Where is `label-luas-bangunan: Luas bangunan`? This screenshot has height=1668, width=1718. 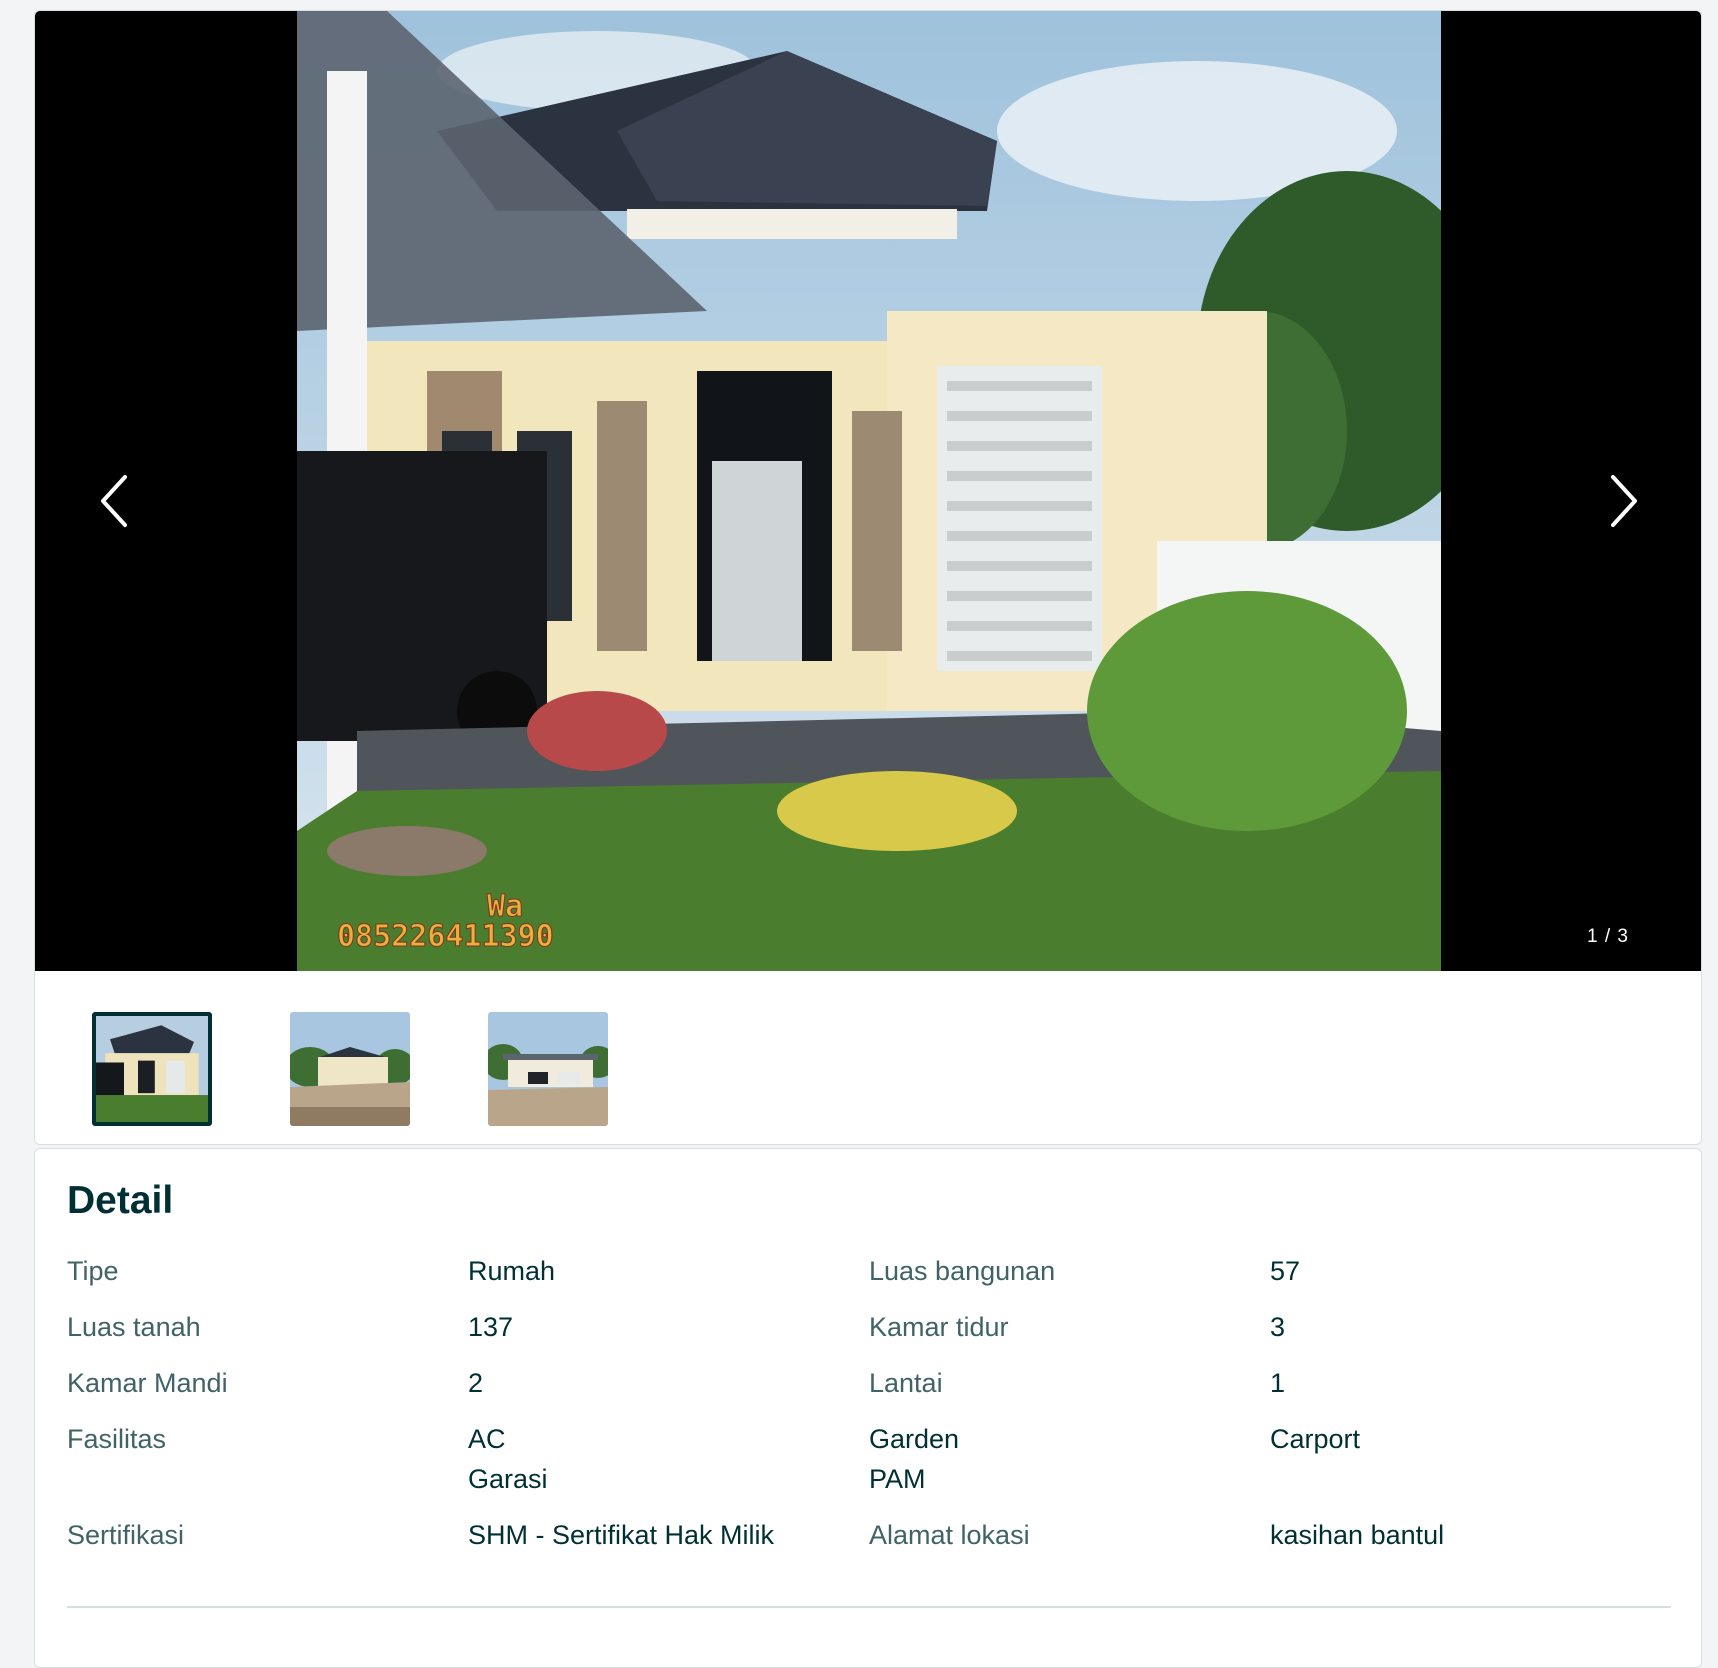
label-luas-bangunan: Luas bangunan is located at coordinates (962, 1271).